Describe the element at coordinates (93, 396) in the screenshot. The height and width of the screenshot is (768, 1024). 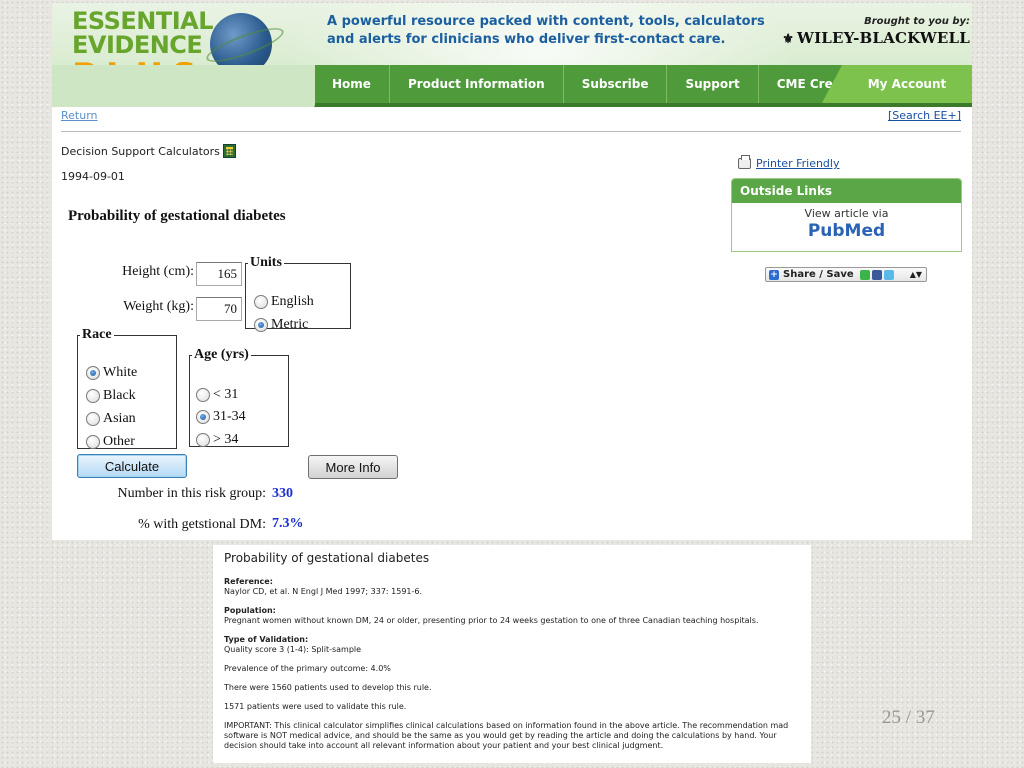
I see `radio-black` at that location.